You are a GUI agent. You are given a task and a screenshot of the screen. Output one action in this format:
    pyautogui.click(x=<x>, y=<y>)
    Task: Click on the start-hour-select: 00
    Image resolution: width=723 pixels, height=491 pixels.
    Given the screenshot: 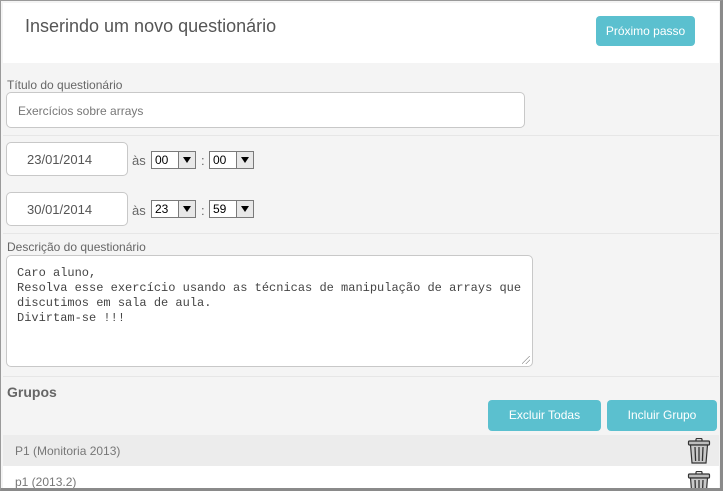 What is the action you would take?
    pyautogui.click(x=173, y=160)
    